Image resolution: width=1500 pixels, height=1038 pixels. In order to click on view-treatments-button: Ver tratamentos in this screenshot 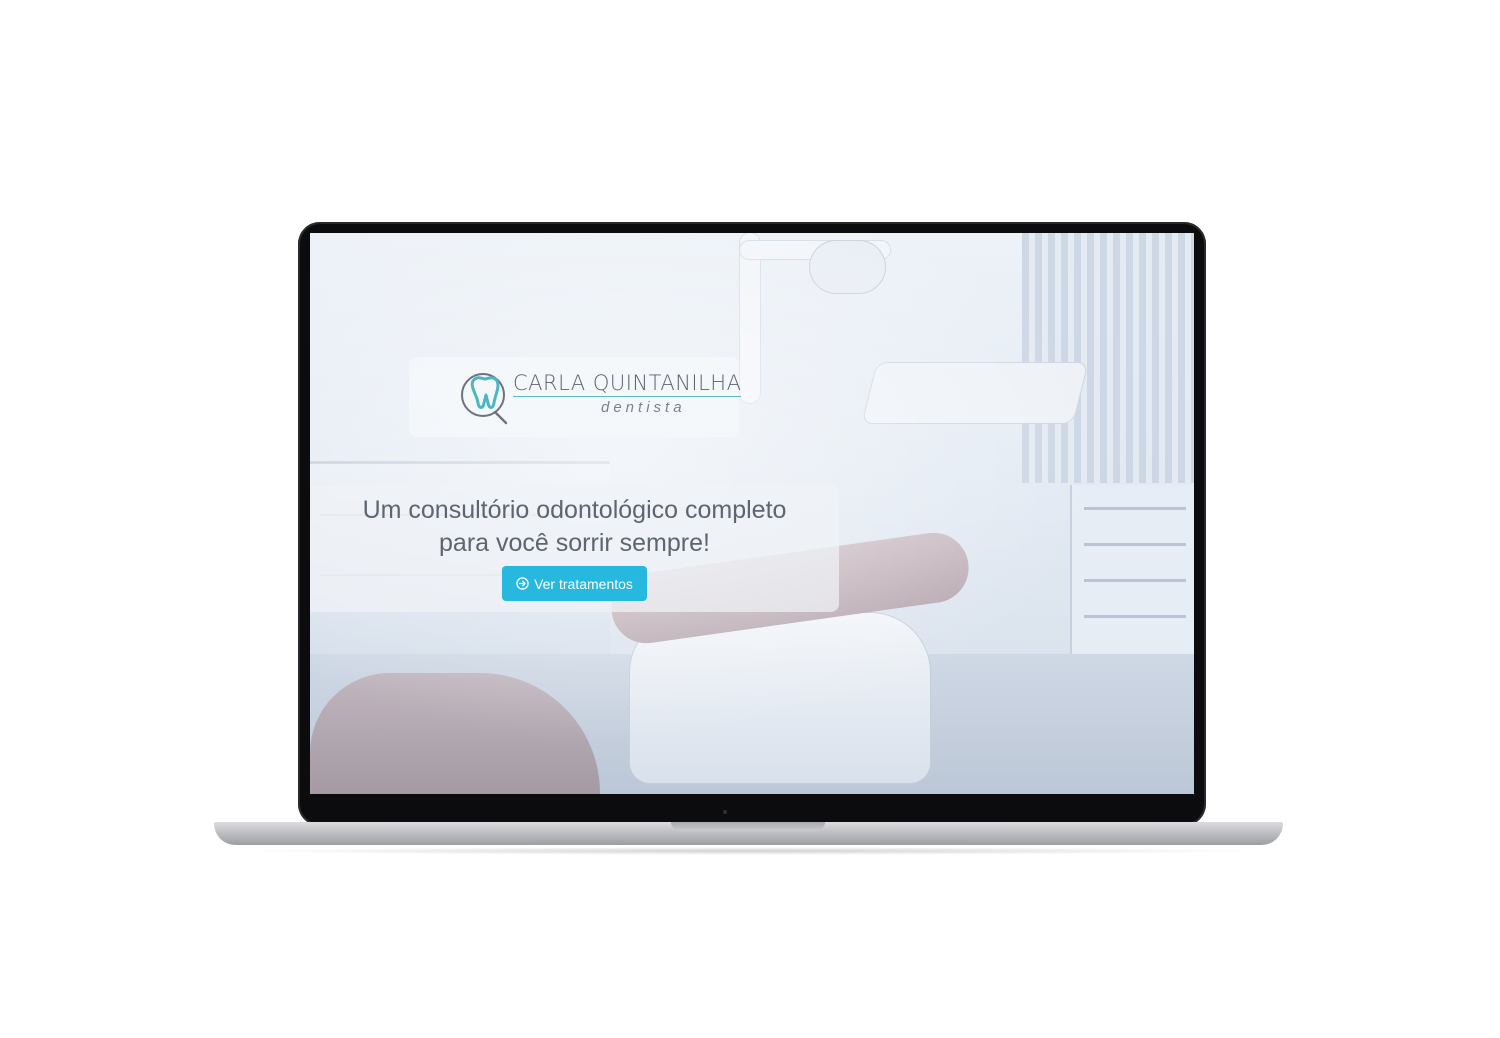, I will do `click(574, 583)`.